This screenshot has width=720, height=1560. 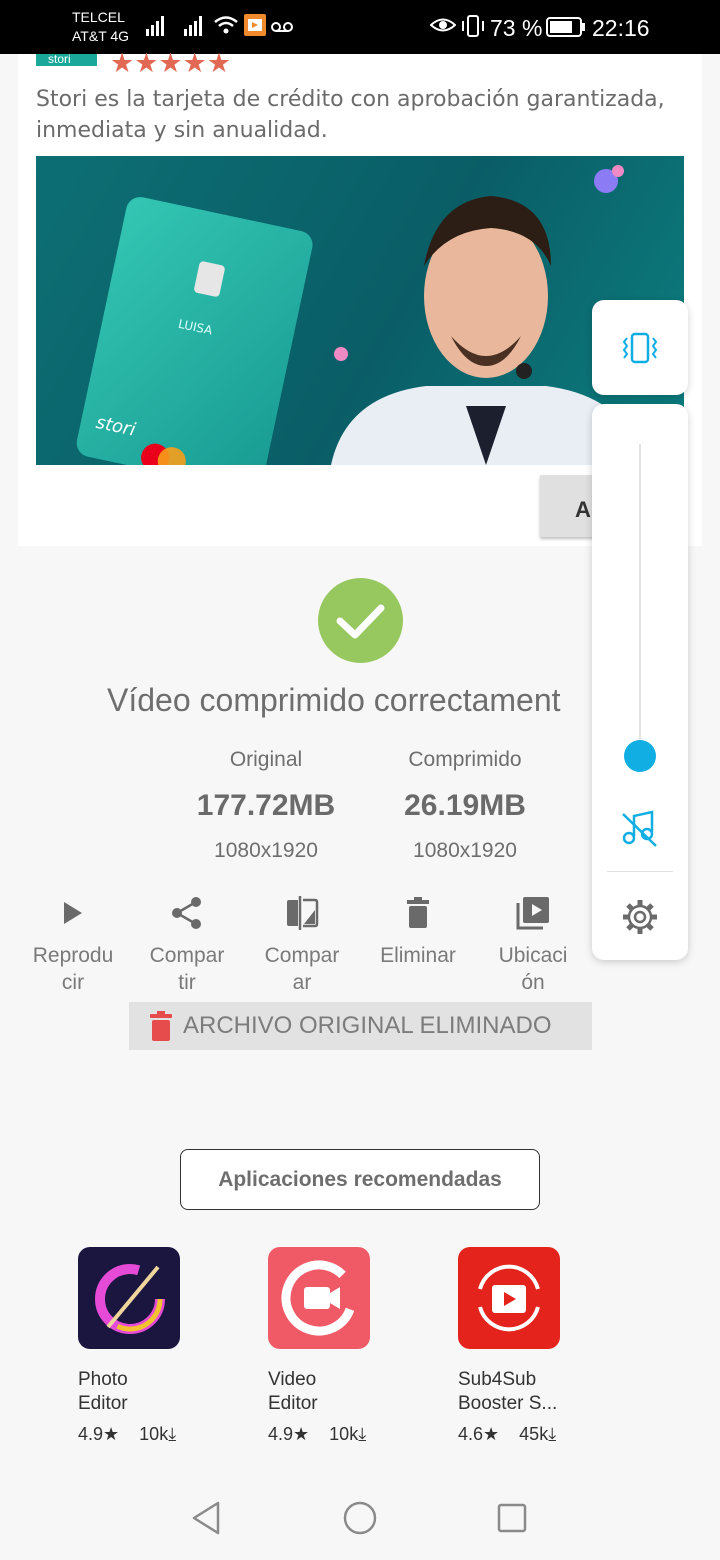 I want to click on sub4sub-name-1: Sub4Sub, so click(x=497, y=1379).